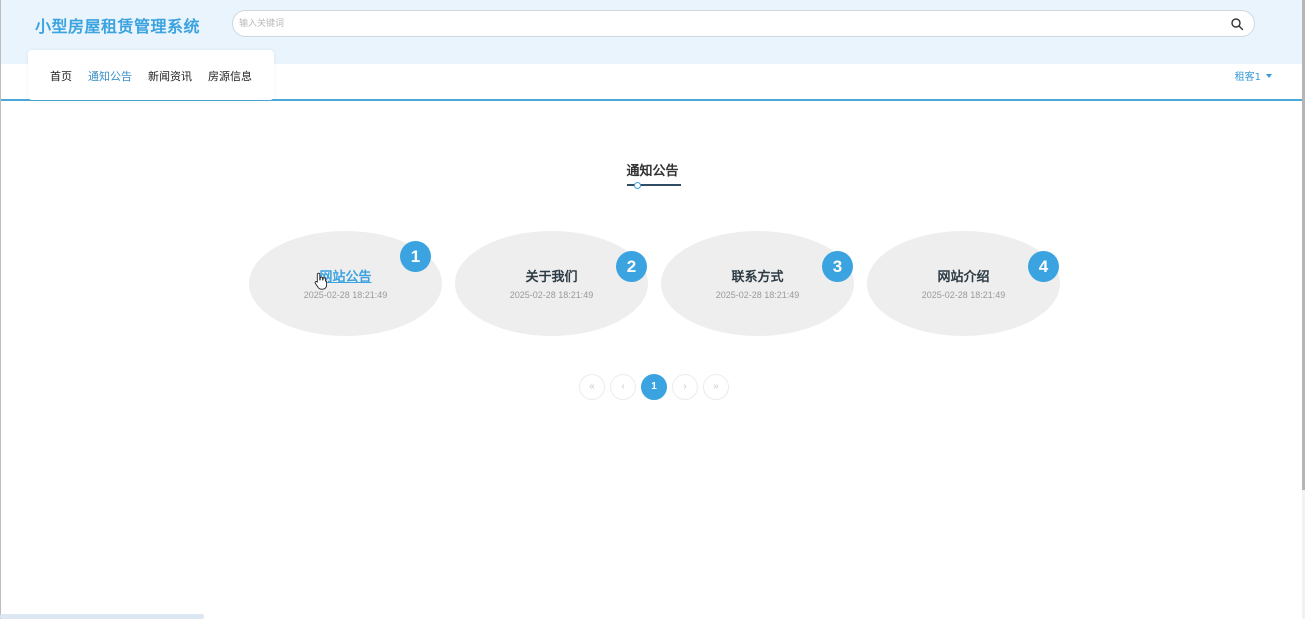 Image resolution: width=1305 pixels, height=619 pixels. What do you see at coordinates (102, 616) in the screenshot?
I see `horizontal-scrollbar` at bounding box center [102, 616].